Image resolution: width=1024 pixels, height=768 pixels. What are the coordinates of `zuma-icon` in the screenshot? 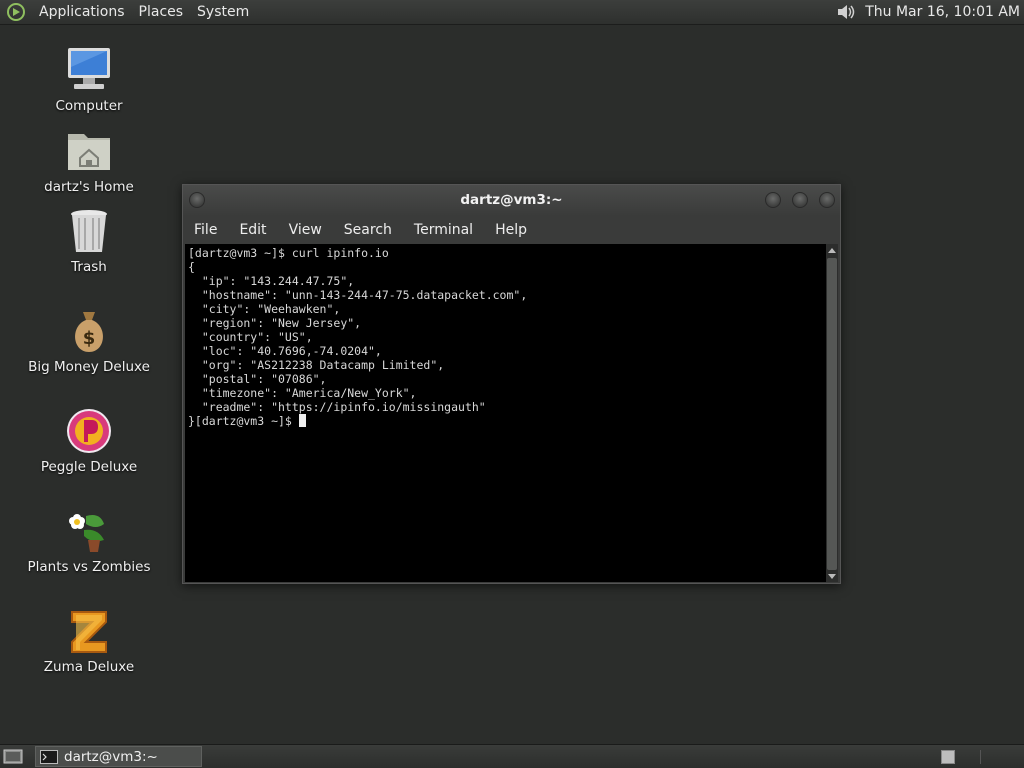 It's located at (89, 632).